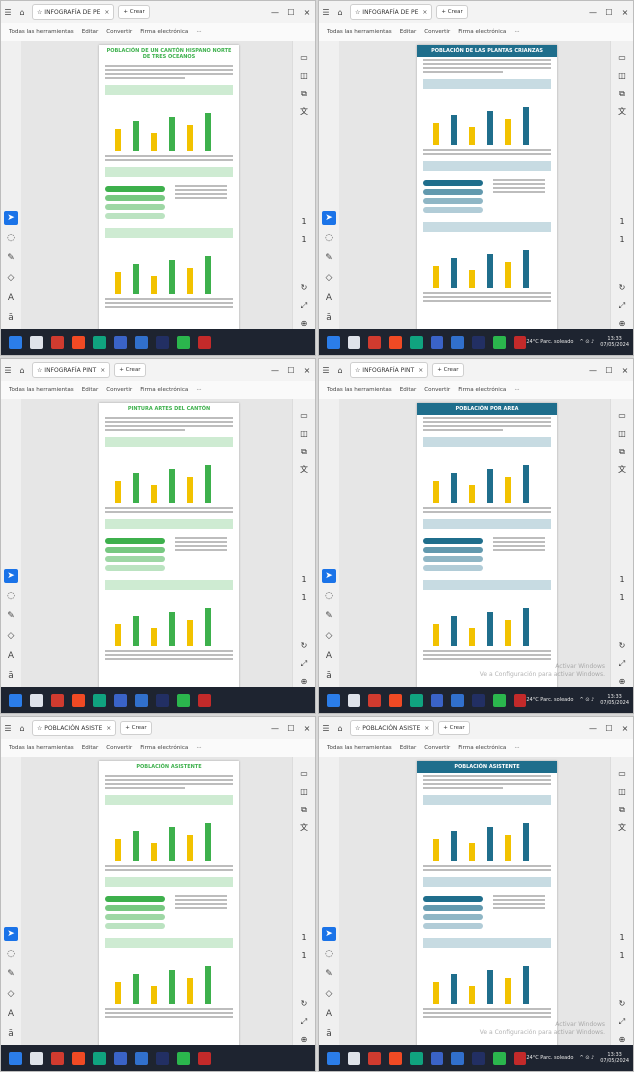  Describe the element at coordinates (169, 911) in the screenshot. I see `pdf-page: POBLACIÓN ASISTENTE` at that location.